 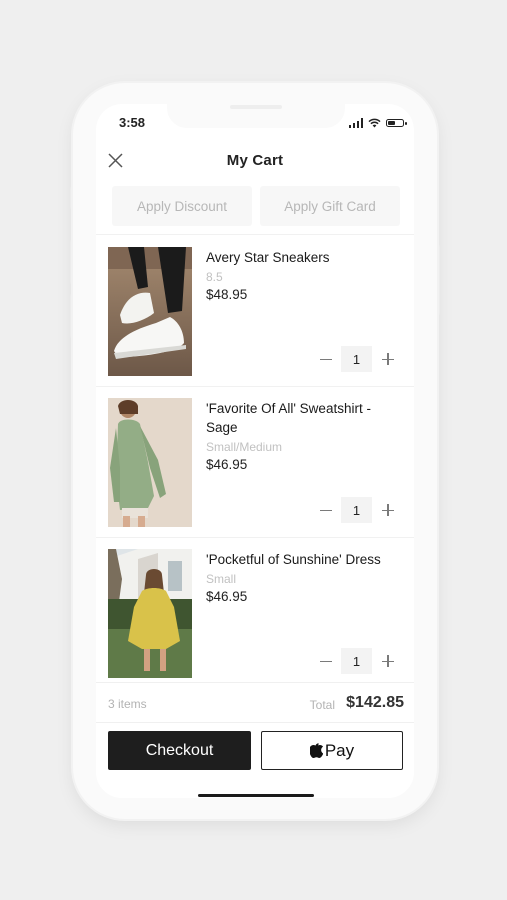 I want to click on item-price: $48.95, so click(x=227, y=294).